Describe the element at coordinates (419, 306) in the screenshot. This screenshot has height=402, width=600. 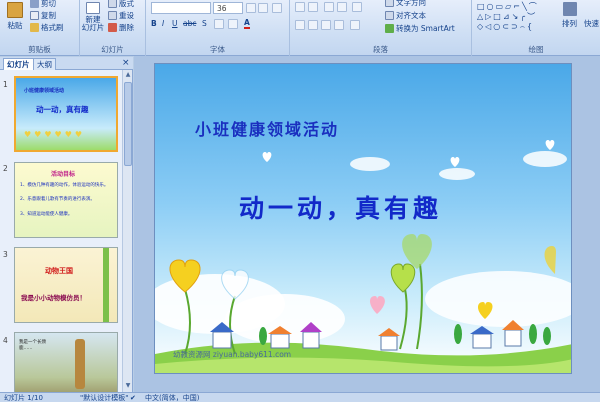
I see `flower-stem` at that location.